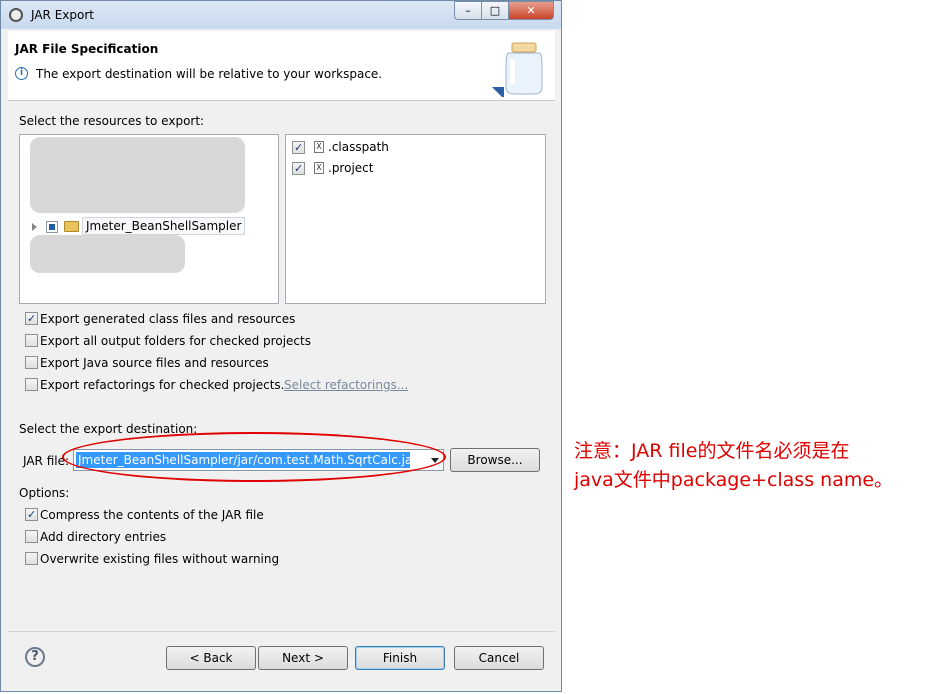 This screenshot has width=938, height=694. Describe the element at coordinates (495, 10) in the screenshot. I see `maximize-button: □` at that location.